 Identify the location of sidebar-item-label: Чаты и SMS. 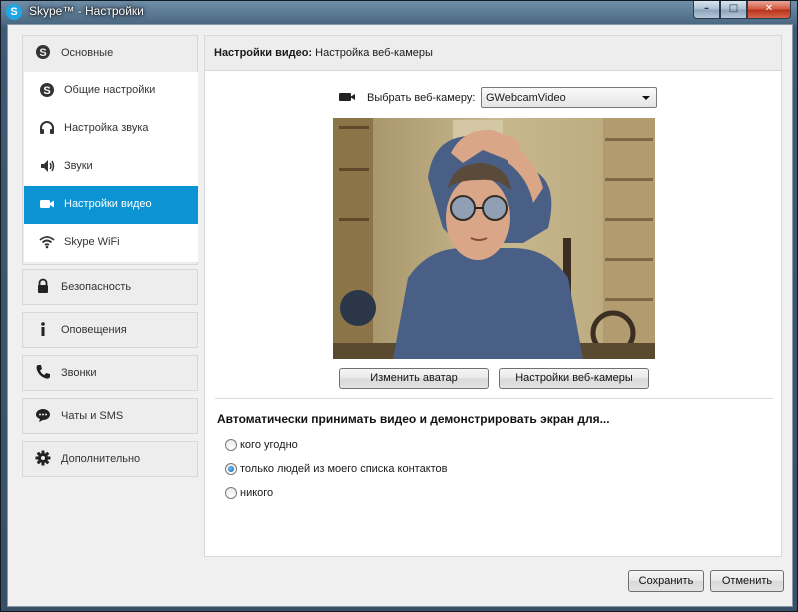
(92, 416).